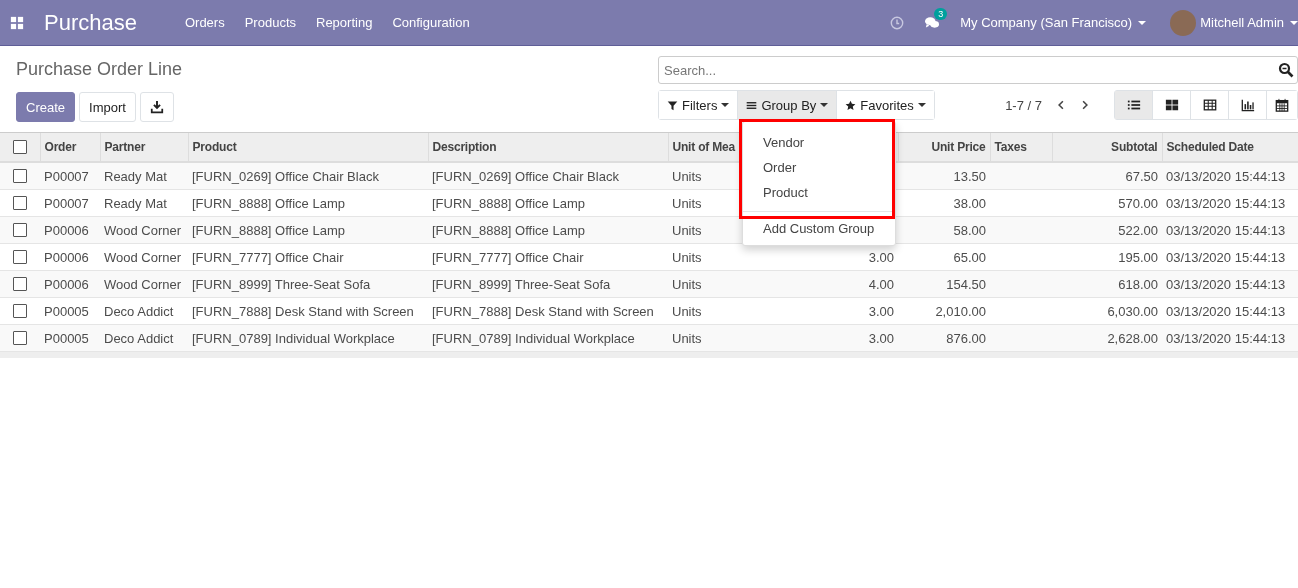  Describe the element at coordinates (99, 69) in the screenshot. I see `page-title: Purchase Order Line` at that location.